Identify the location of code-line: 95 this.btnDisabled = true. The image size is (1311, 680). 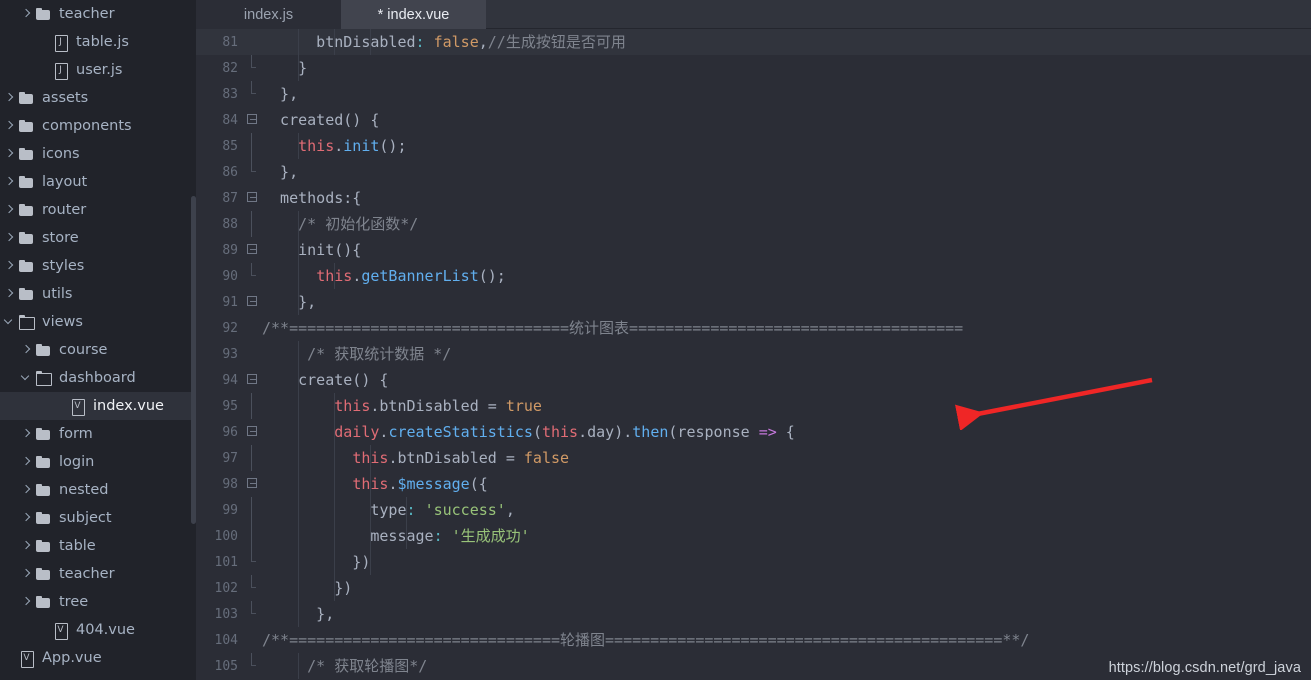
(753, 406).